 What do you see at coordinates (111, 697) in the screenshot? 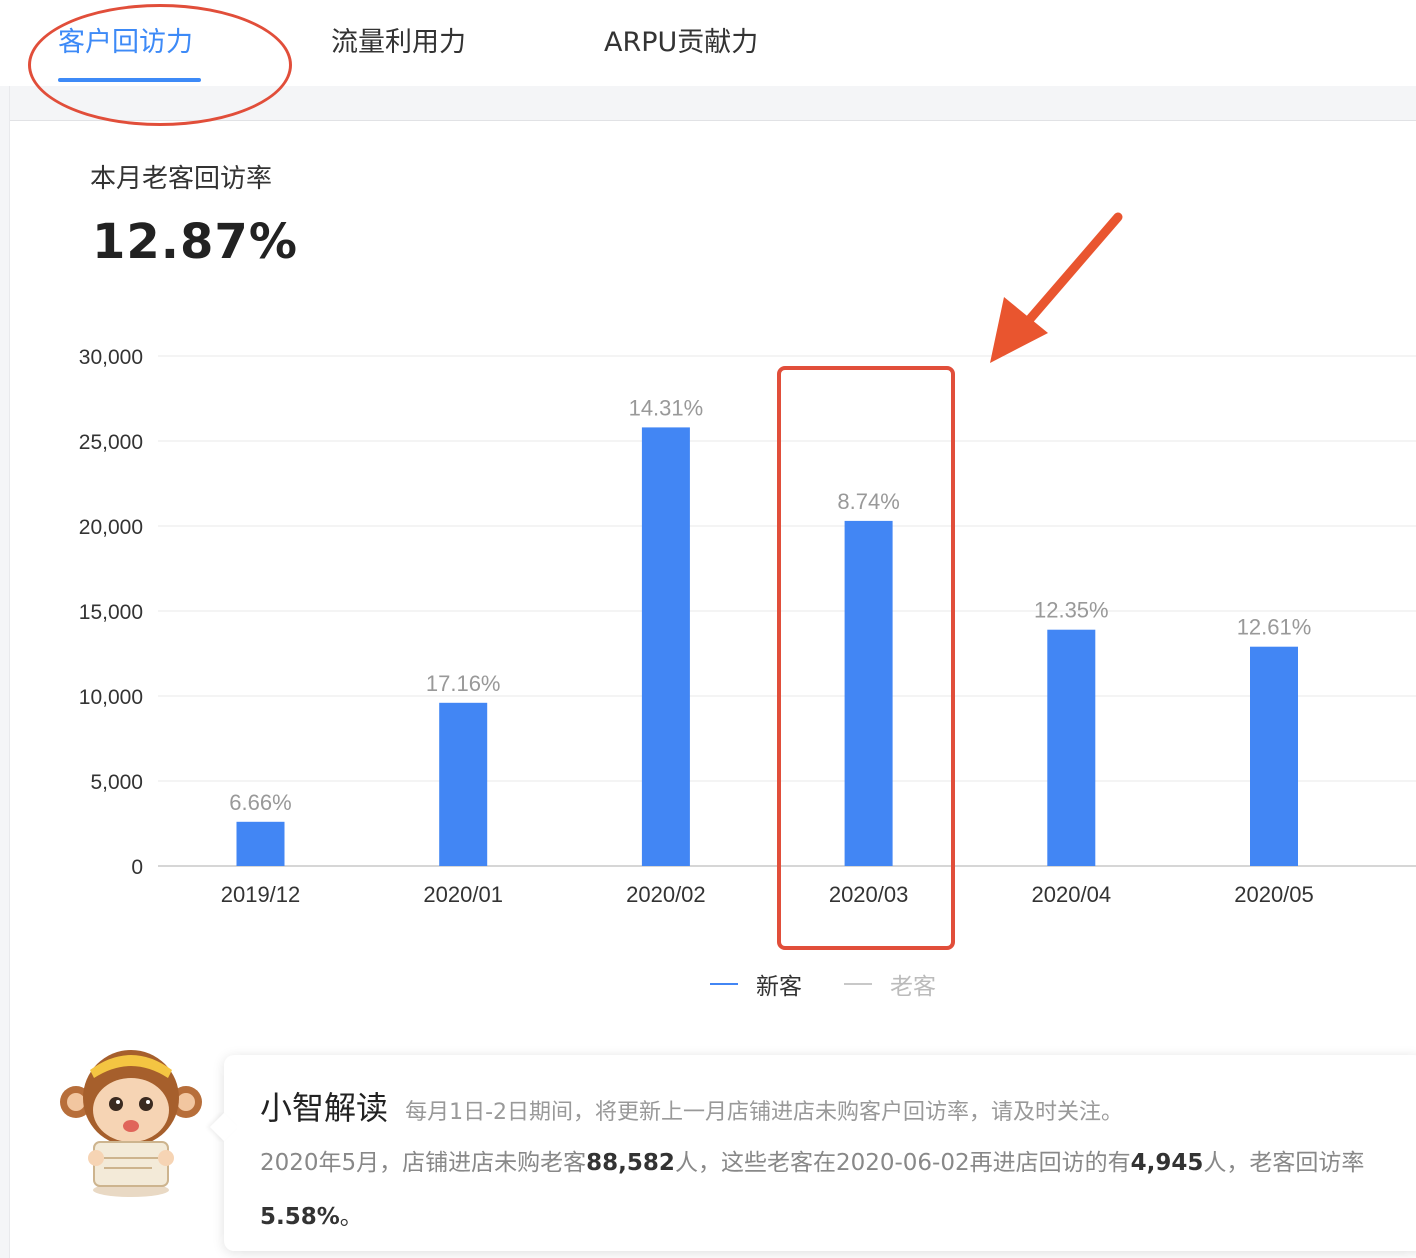
I see `y-tick-label: 10,000` at bounding box center [111, 697].